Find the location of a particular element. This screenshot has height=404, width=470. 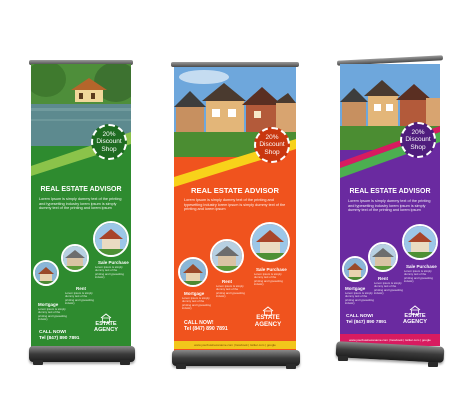

agency-block: ESTATE AGENCY is located at coordinates (415, 313).